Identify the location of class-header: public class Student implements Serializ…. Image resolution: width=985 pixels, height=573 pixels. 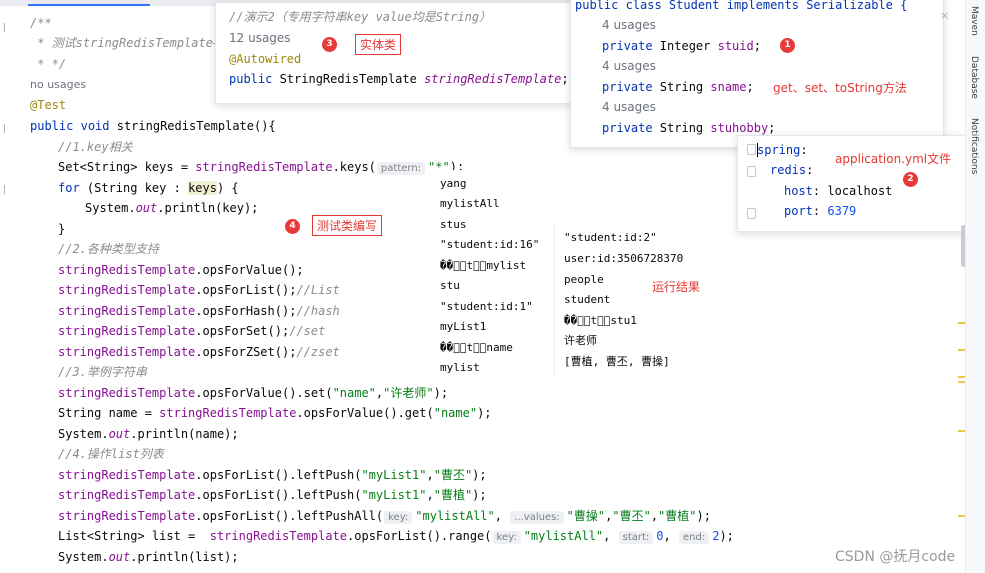
(741, 6).